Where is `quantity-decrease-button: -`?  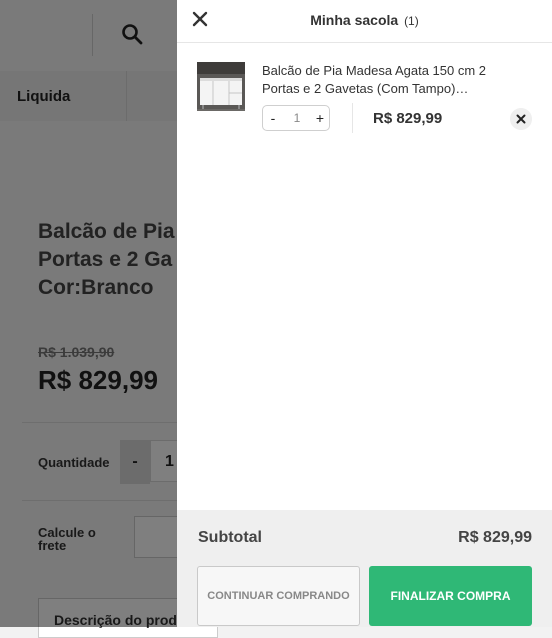 quantity-decrease-button: - is located at coordinates (273, 118).